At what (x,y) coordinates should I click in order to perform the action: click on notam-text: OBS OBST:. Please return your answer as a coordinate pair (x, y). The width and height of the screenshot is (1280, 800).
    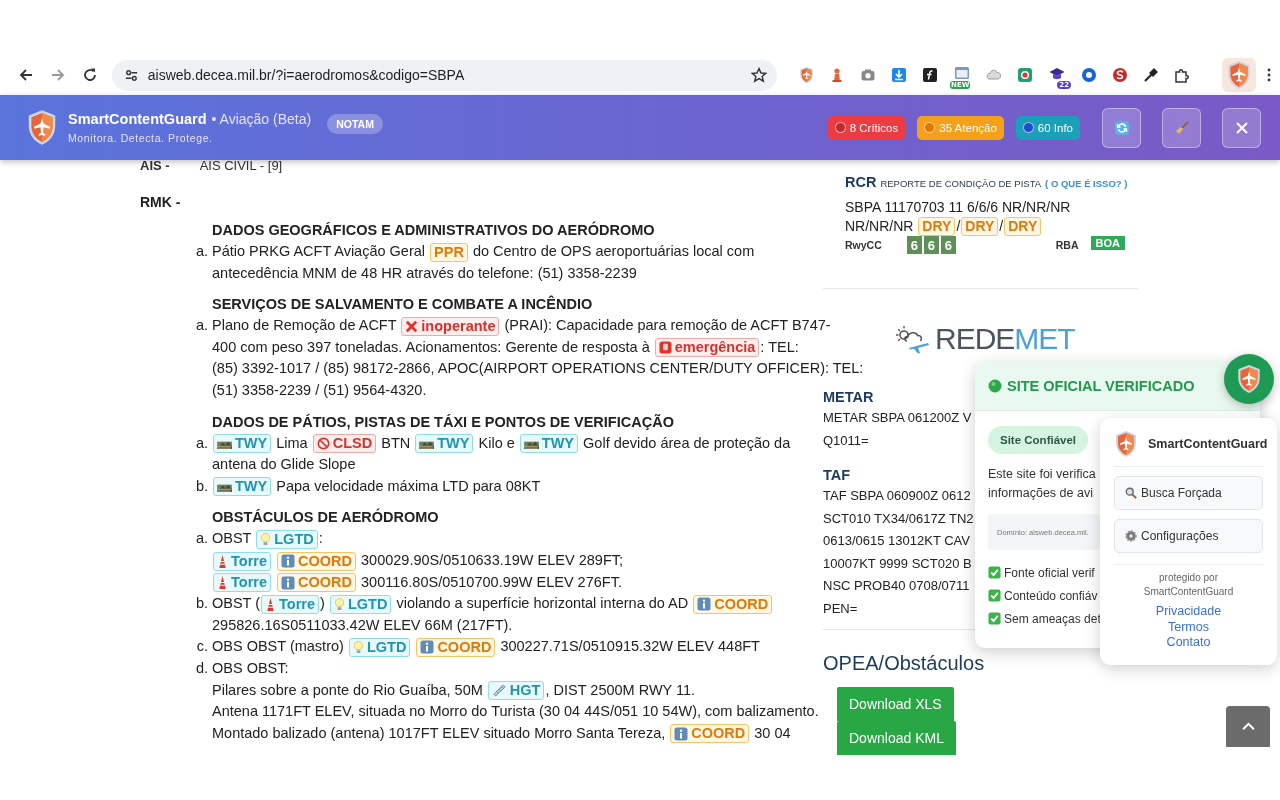
    Looking at the image, I should click on (250, 667).